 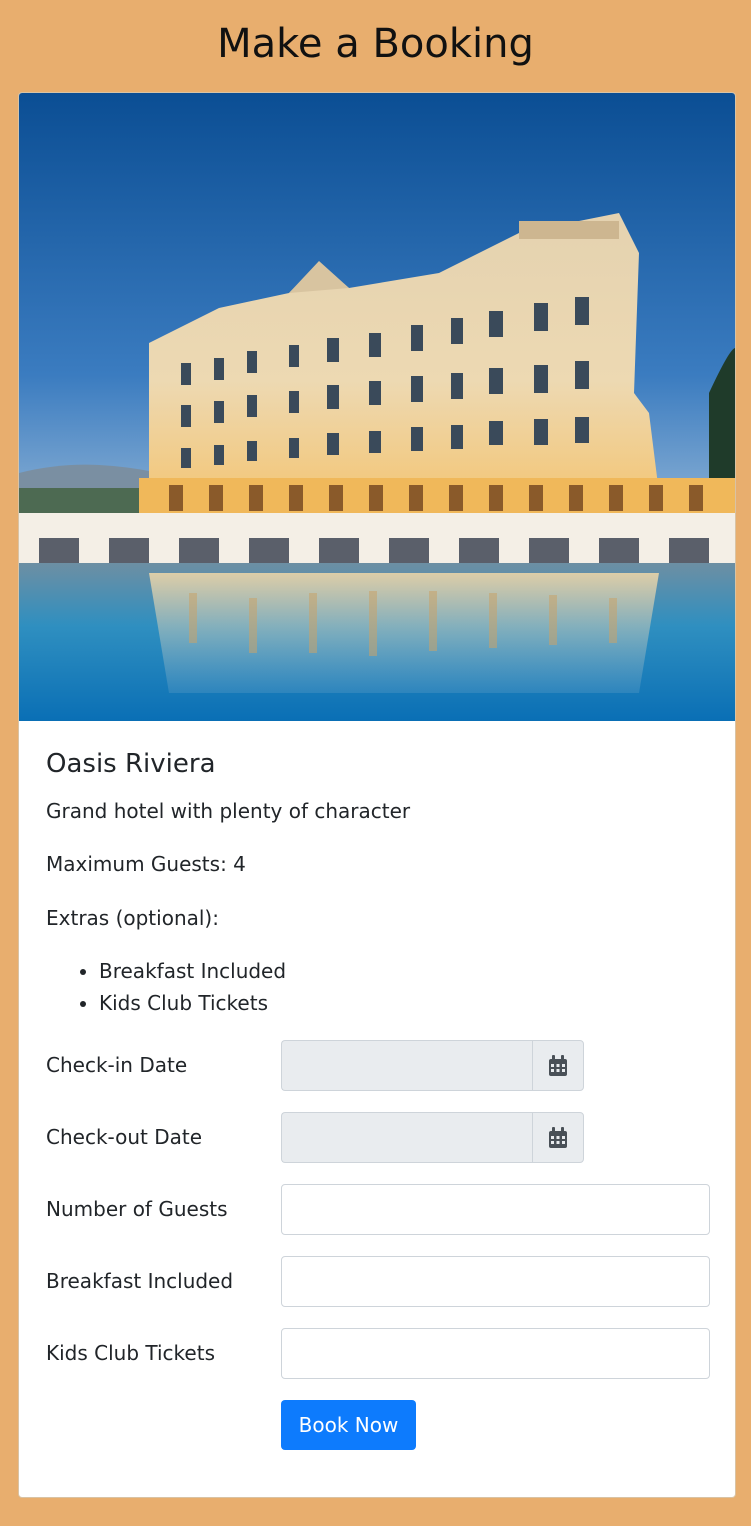 What do you see at coordinates (406, 1137) in the screenshot?
I see `checkout-date-input` at bounding box center [406, 1137].